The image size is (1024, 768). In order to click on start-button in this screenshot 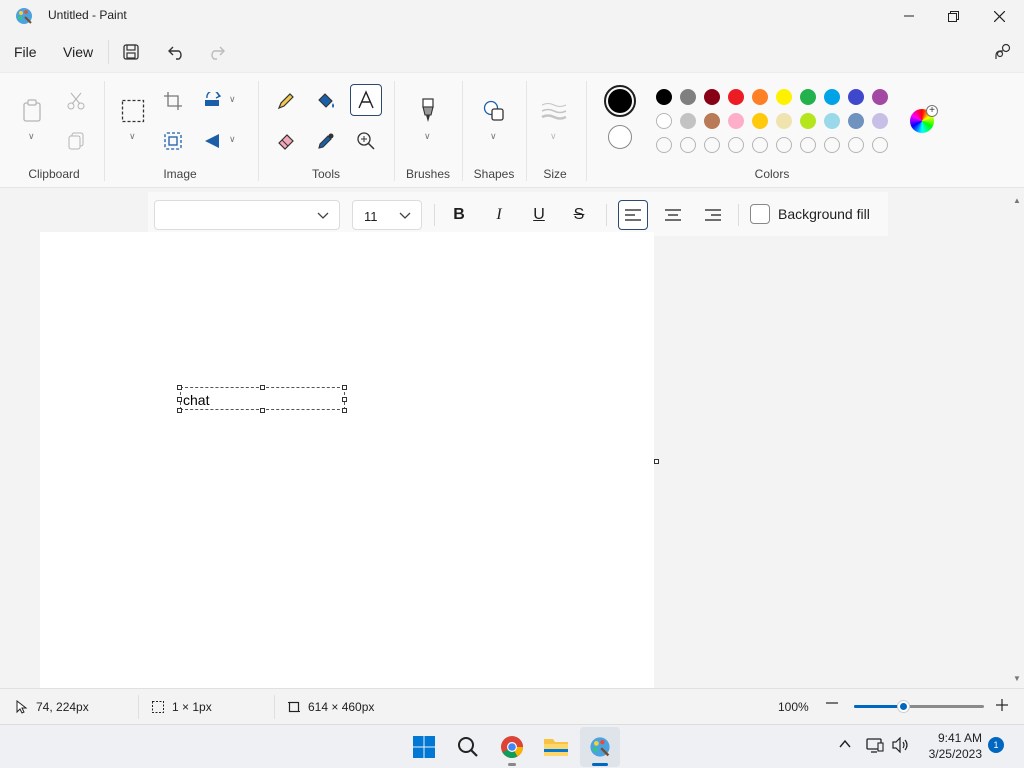, I will do `click(424, 747)`.